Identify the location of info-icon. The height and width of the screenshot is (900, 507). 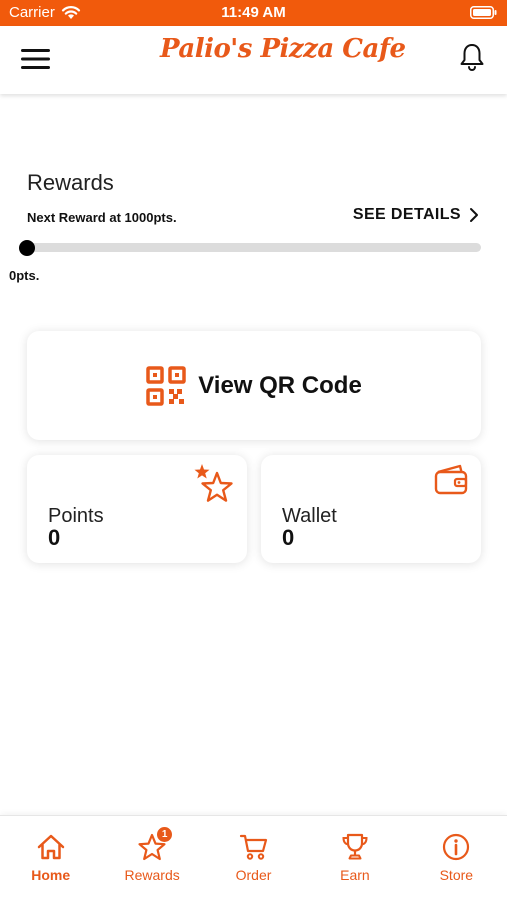
(456, 847).